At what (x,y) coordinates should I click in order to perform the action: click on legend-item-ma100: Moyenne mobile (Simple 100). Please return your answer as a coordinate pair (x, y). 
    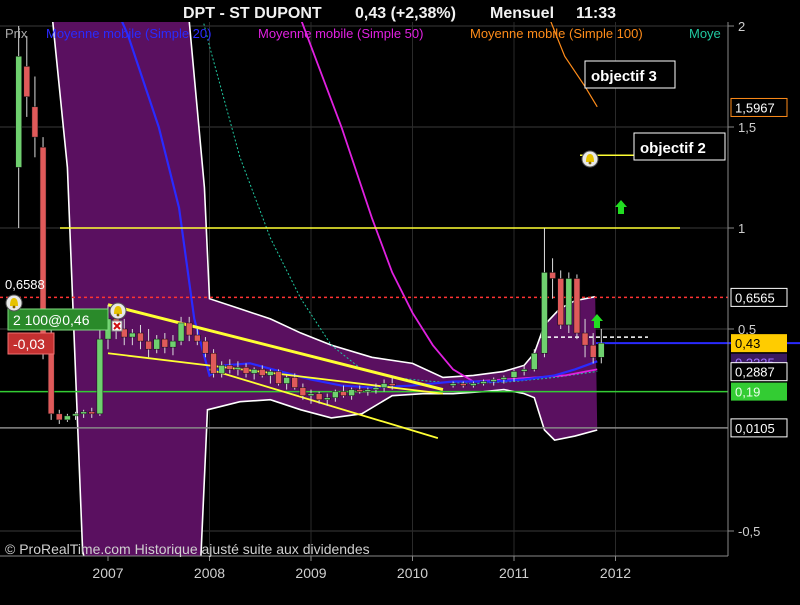
    Looking at the image, I should click on (556, 33).